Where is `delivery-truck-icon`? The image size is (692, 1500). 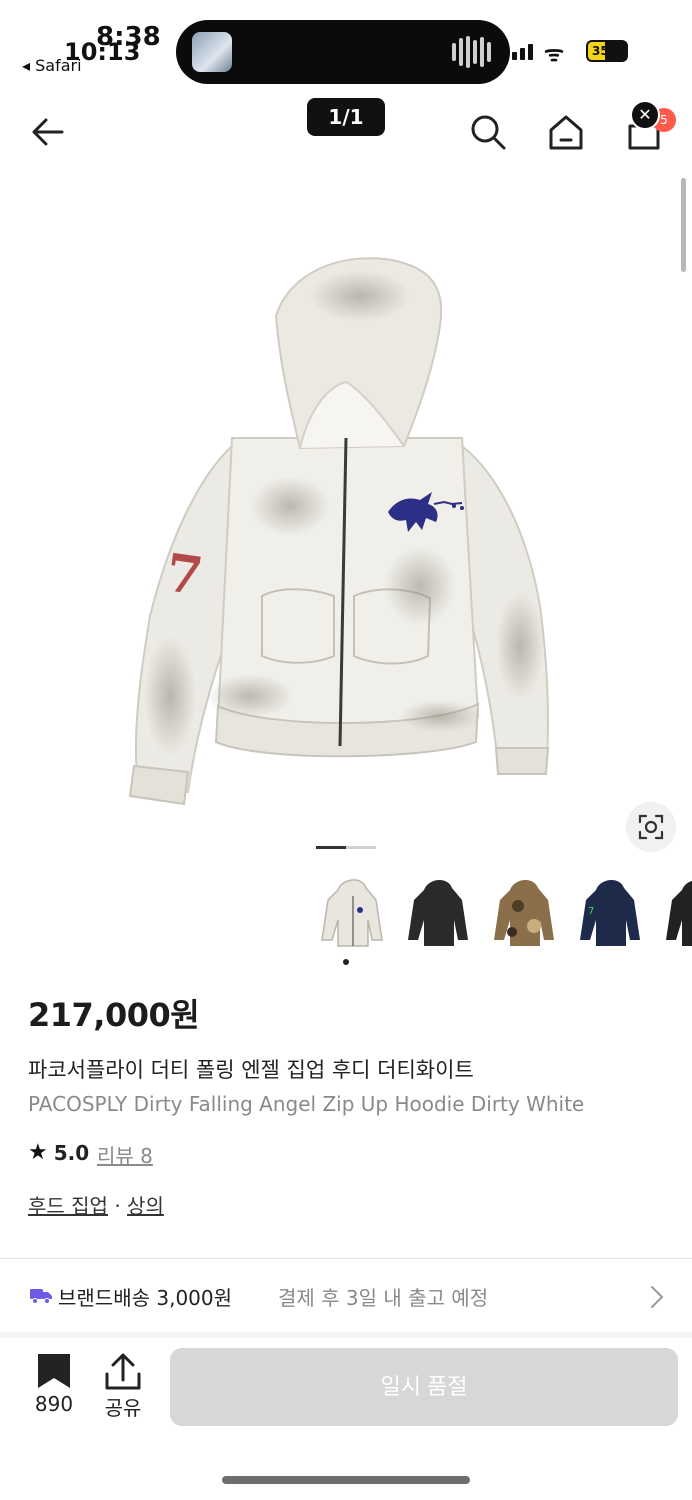
delivery-truck-icon is located at coordinates (41, 1296).